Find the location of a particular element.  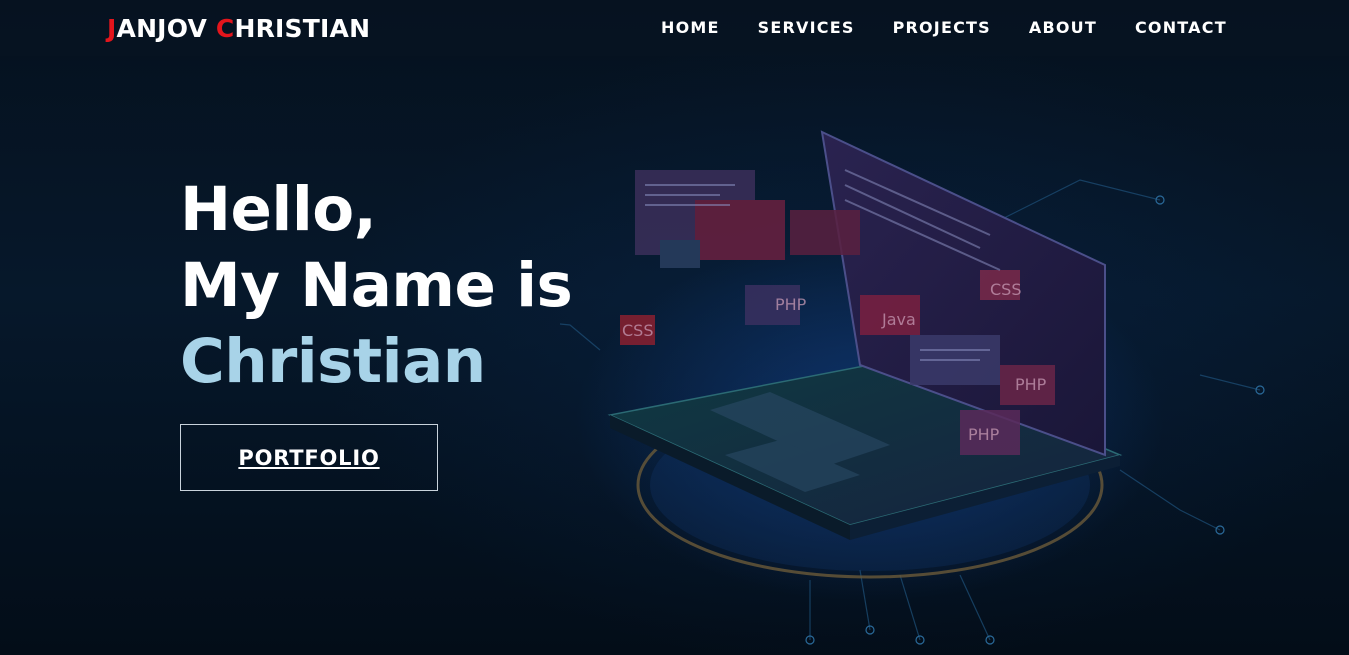

nav-projects: PROJECTS is located at coordinates (942, 27).